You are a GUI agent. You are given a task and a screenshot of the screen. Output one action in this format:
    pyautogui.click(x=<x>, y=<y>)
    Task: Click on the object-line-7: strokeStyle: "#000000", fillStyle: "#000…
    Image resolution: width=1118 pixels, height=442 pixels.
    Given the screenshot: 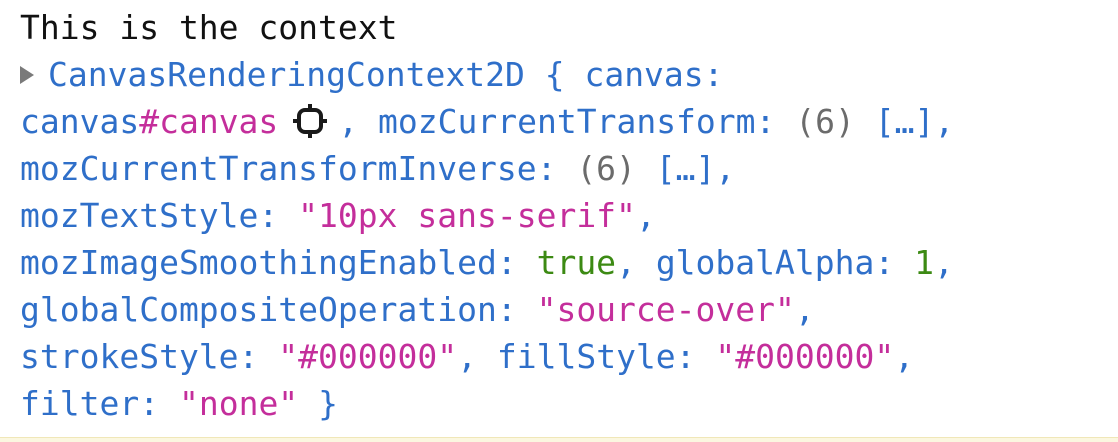 What is the action you would take?
    pyautogui.click(x=467, y=356)
    